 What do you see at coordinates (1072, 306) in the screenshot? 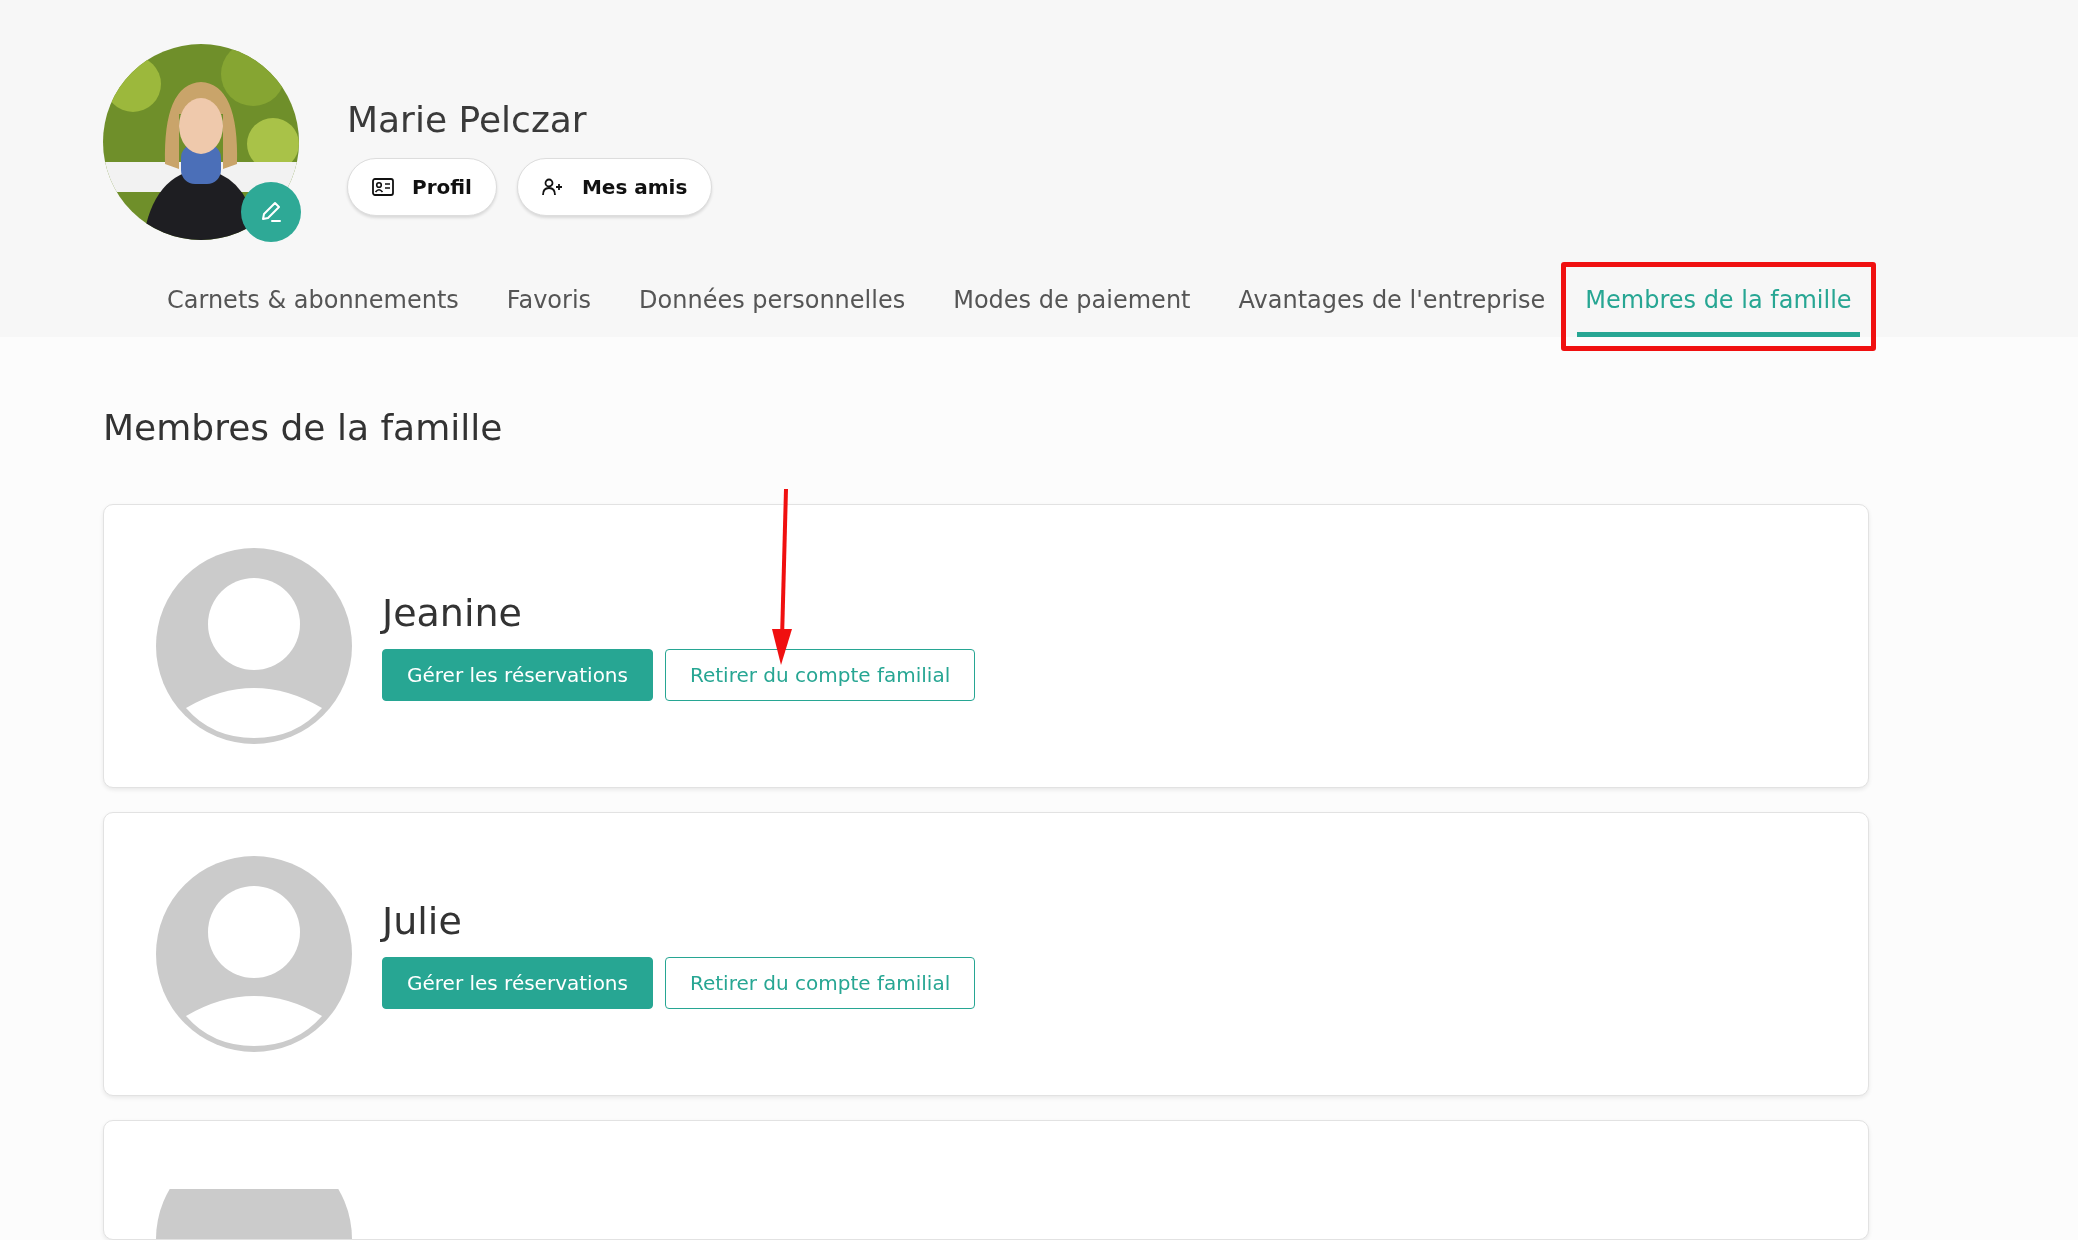
I see `tab: Modes de paiement` at bounding box center [1072, 306].